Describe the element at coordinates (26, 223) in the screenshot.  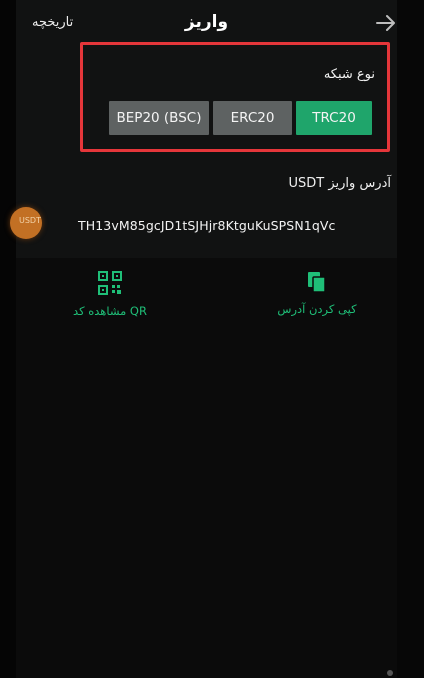
I see `coin-icon: USDT` at that location.